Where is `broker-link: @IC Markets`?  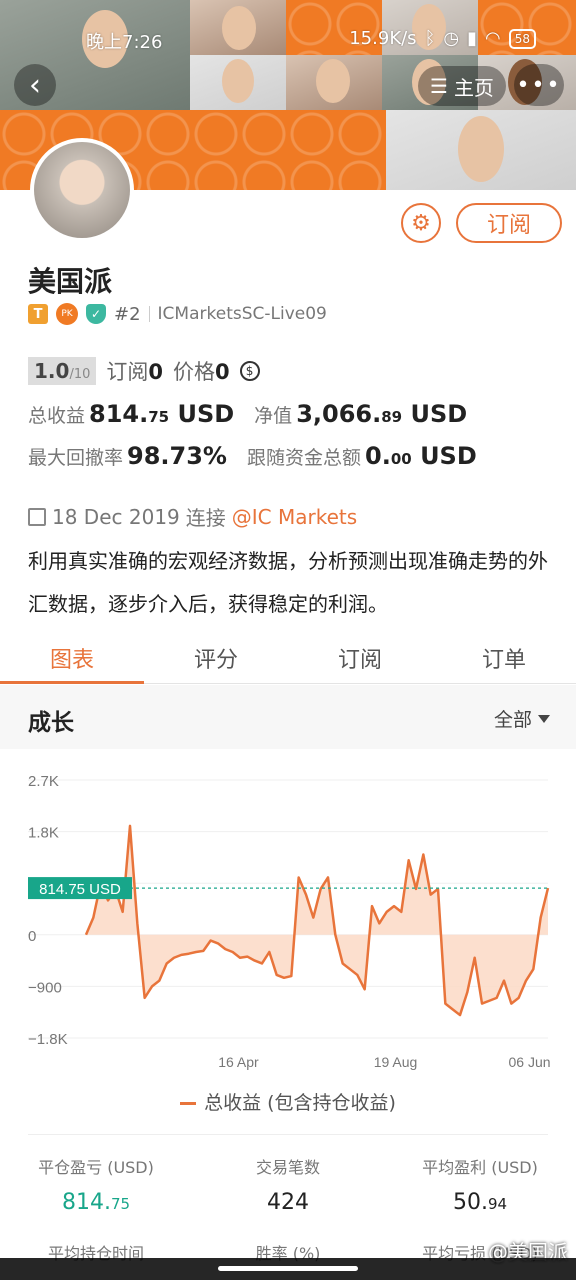 broker-link: @IC Markets is located at coordinates (294, 517).